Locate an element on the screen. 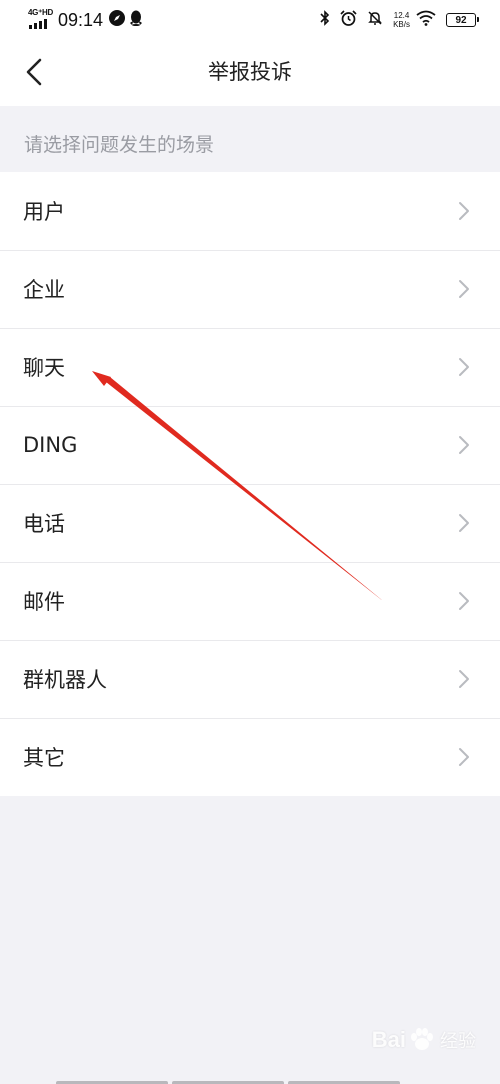 This screenshot has width=500, height=1084. cellular-signal: 4G⁺HD is located at coordinates (40, 19).